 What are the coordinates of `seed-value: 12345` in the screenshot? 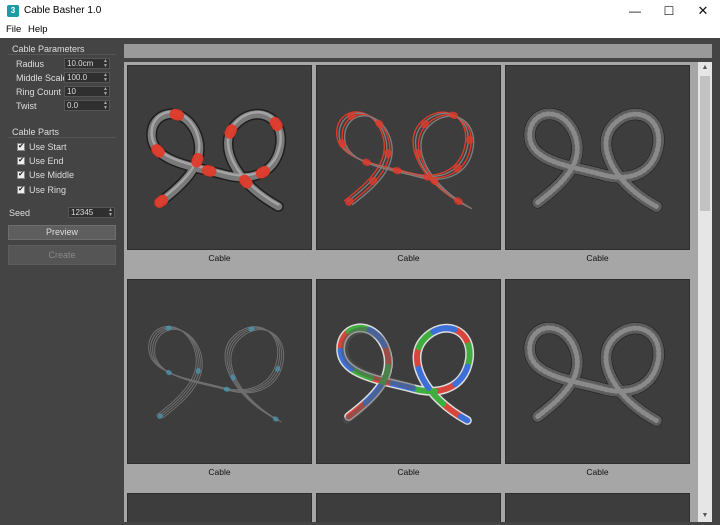 It's located at (82, 212).